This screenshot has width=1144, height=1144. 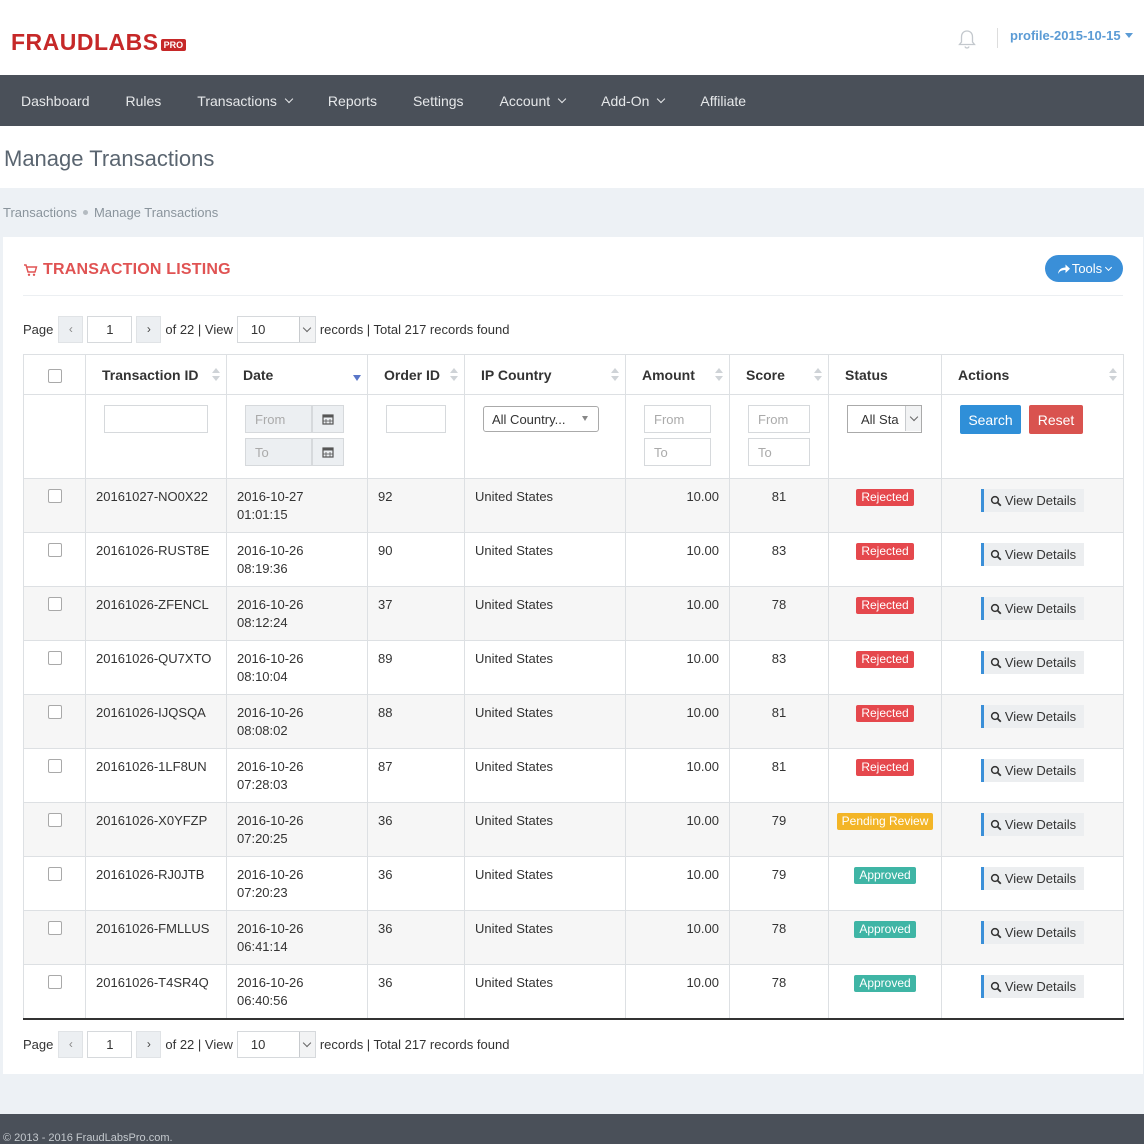 I want to click on nav-item-transactions: Transactions, so click(x=244, y=100).